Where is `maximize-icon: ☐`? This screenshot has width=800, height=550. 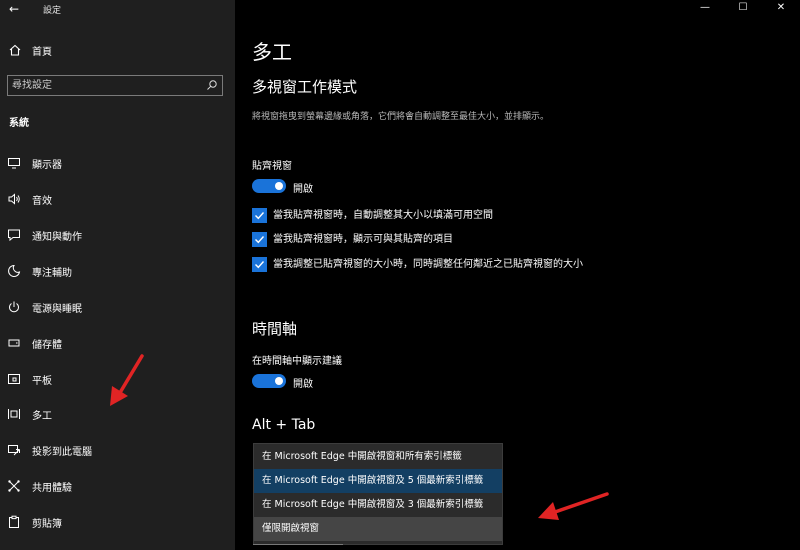 maximize-icon: ☐ is located at coordinates (743, 9).